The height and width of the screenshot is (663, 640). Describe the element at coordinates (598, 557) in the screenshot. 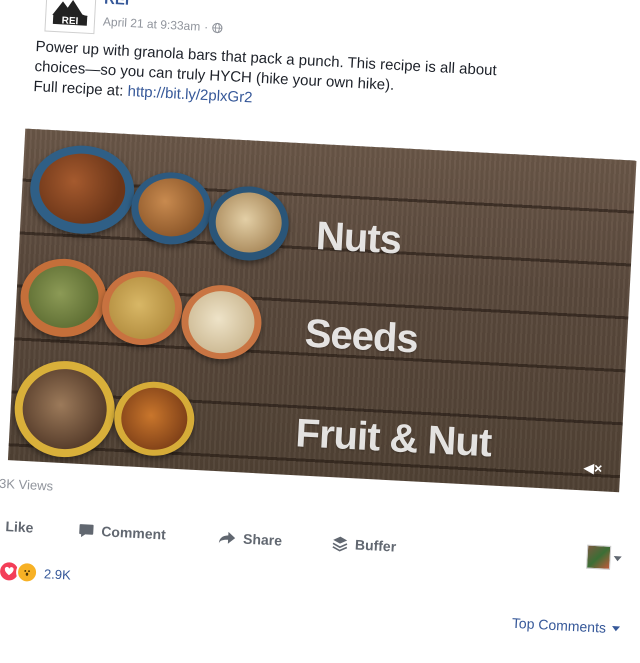

I see `avatar` at that location.